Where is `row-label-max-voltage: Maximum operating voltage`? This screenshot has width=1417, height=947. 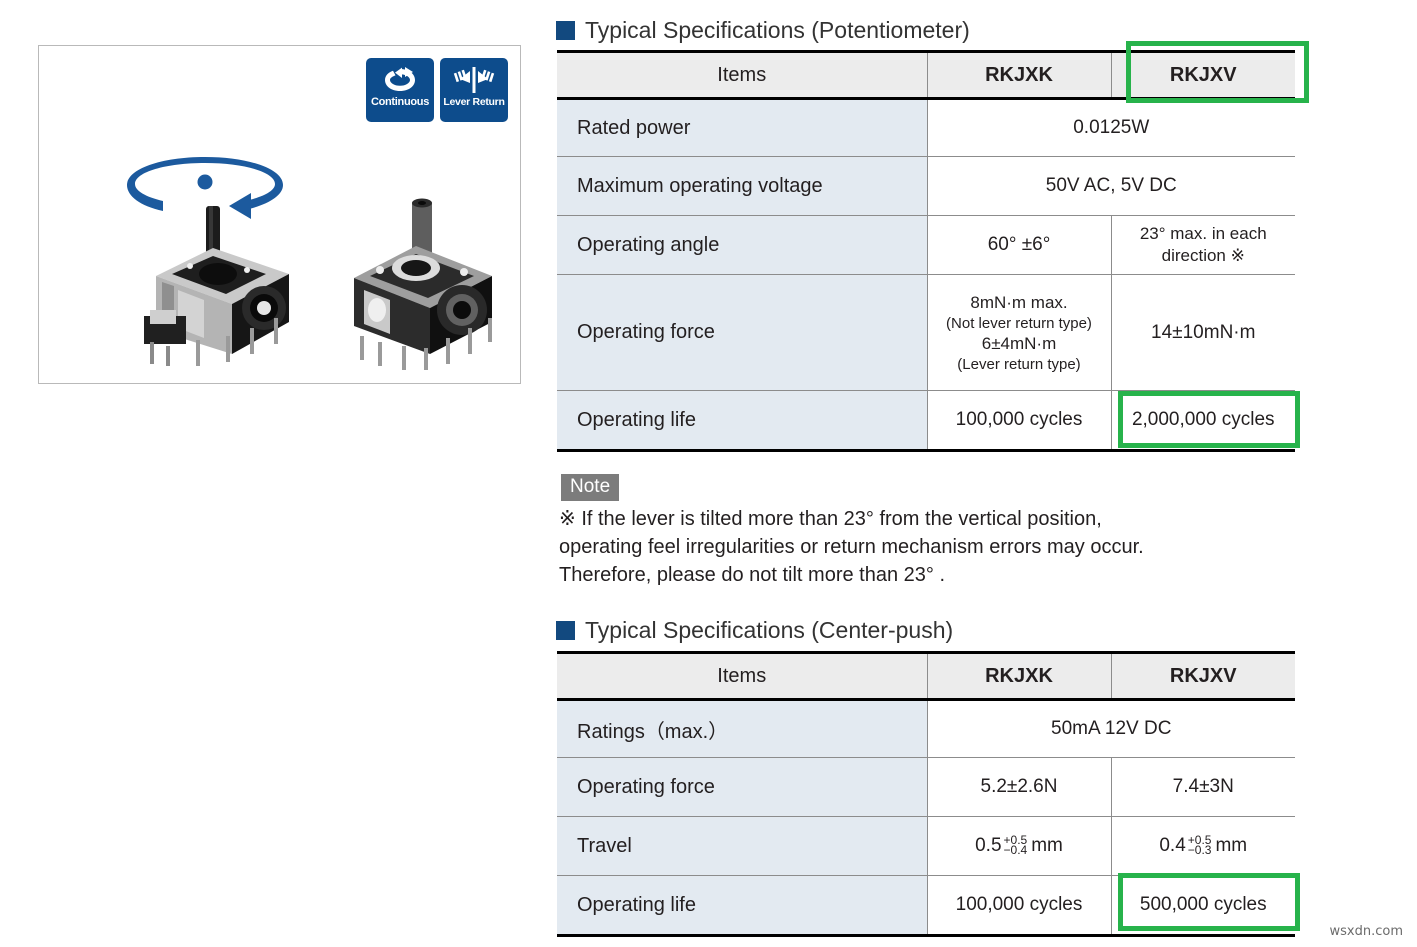
row-label-max-voltage: Maximum operating voltage is located at coordinates (742, 186).